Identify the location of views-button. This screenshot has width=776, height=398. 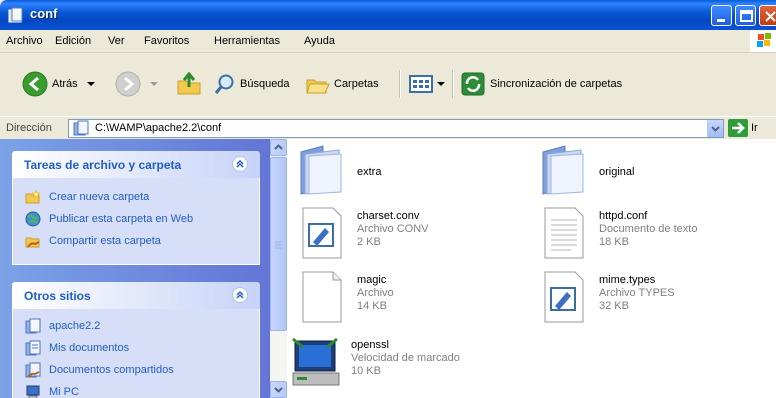
(427, 84).